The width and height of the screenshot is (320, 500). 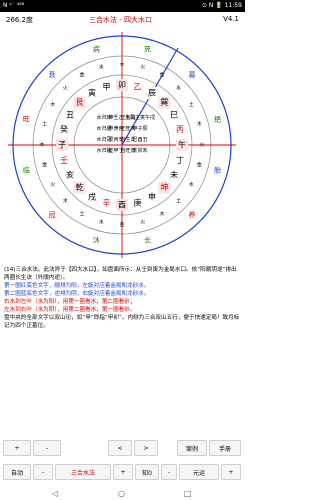 What do you see at coordinates (152, 197) in the screenshot?
I see `mountain-label: 申` at bounding box center [152, 197].